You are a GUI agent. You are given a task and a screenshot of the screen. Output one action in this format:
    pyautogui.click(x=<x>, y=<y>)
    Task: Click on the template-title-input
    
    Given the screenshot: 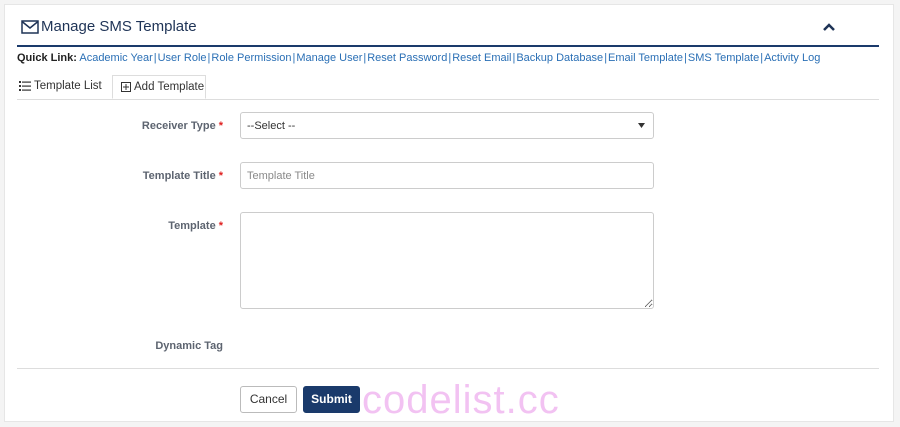 What is the action you would take?
    pyautogui.click(x=447, y=175)
    